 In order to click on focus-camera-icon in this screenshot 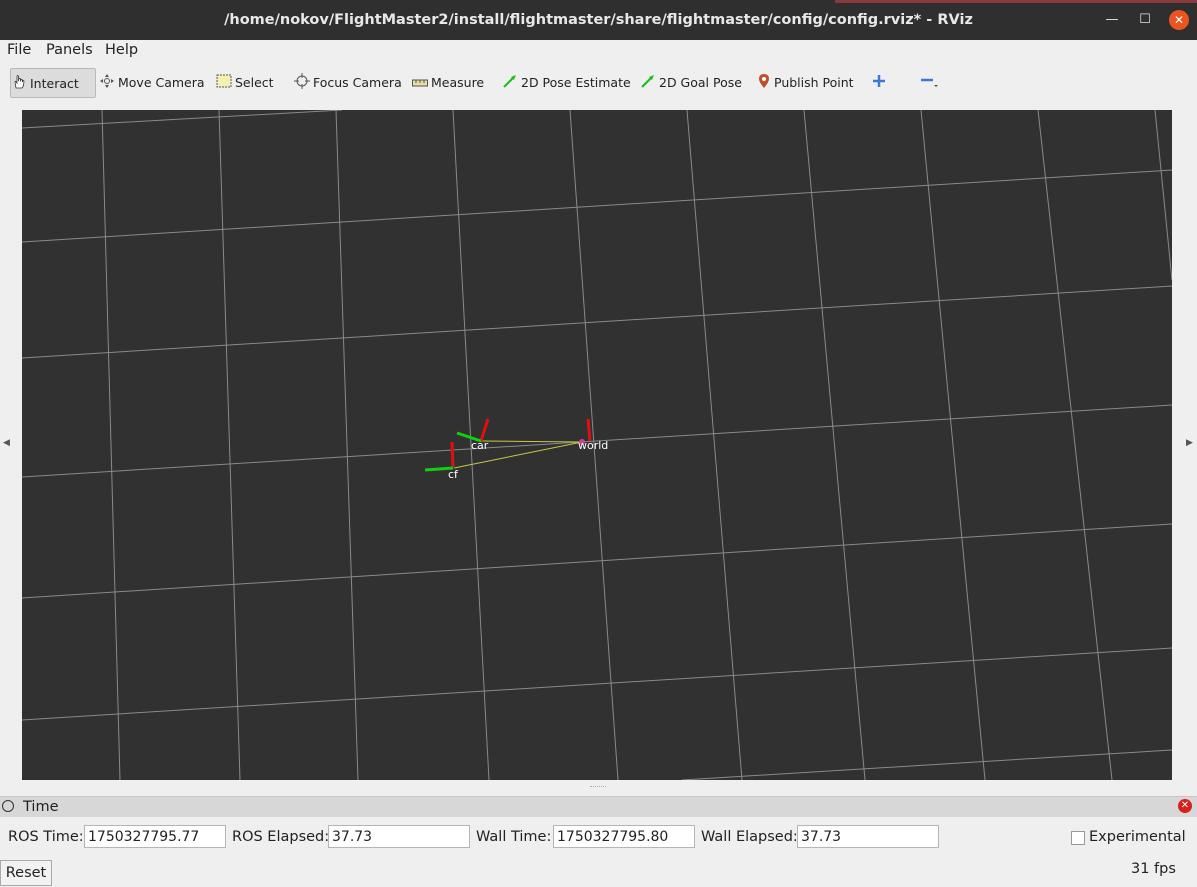, I will do `click(302, 82)`.